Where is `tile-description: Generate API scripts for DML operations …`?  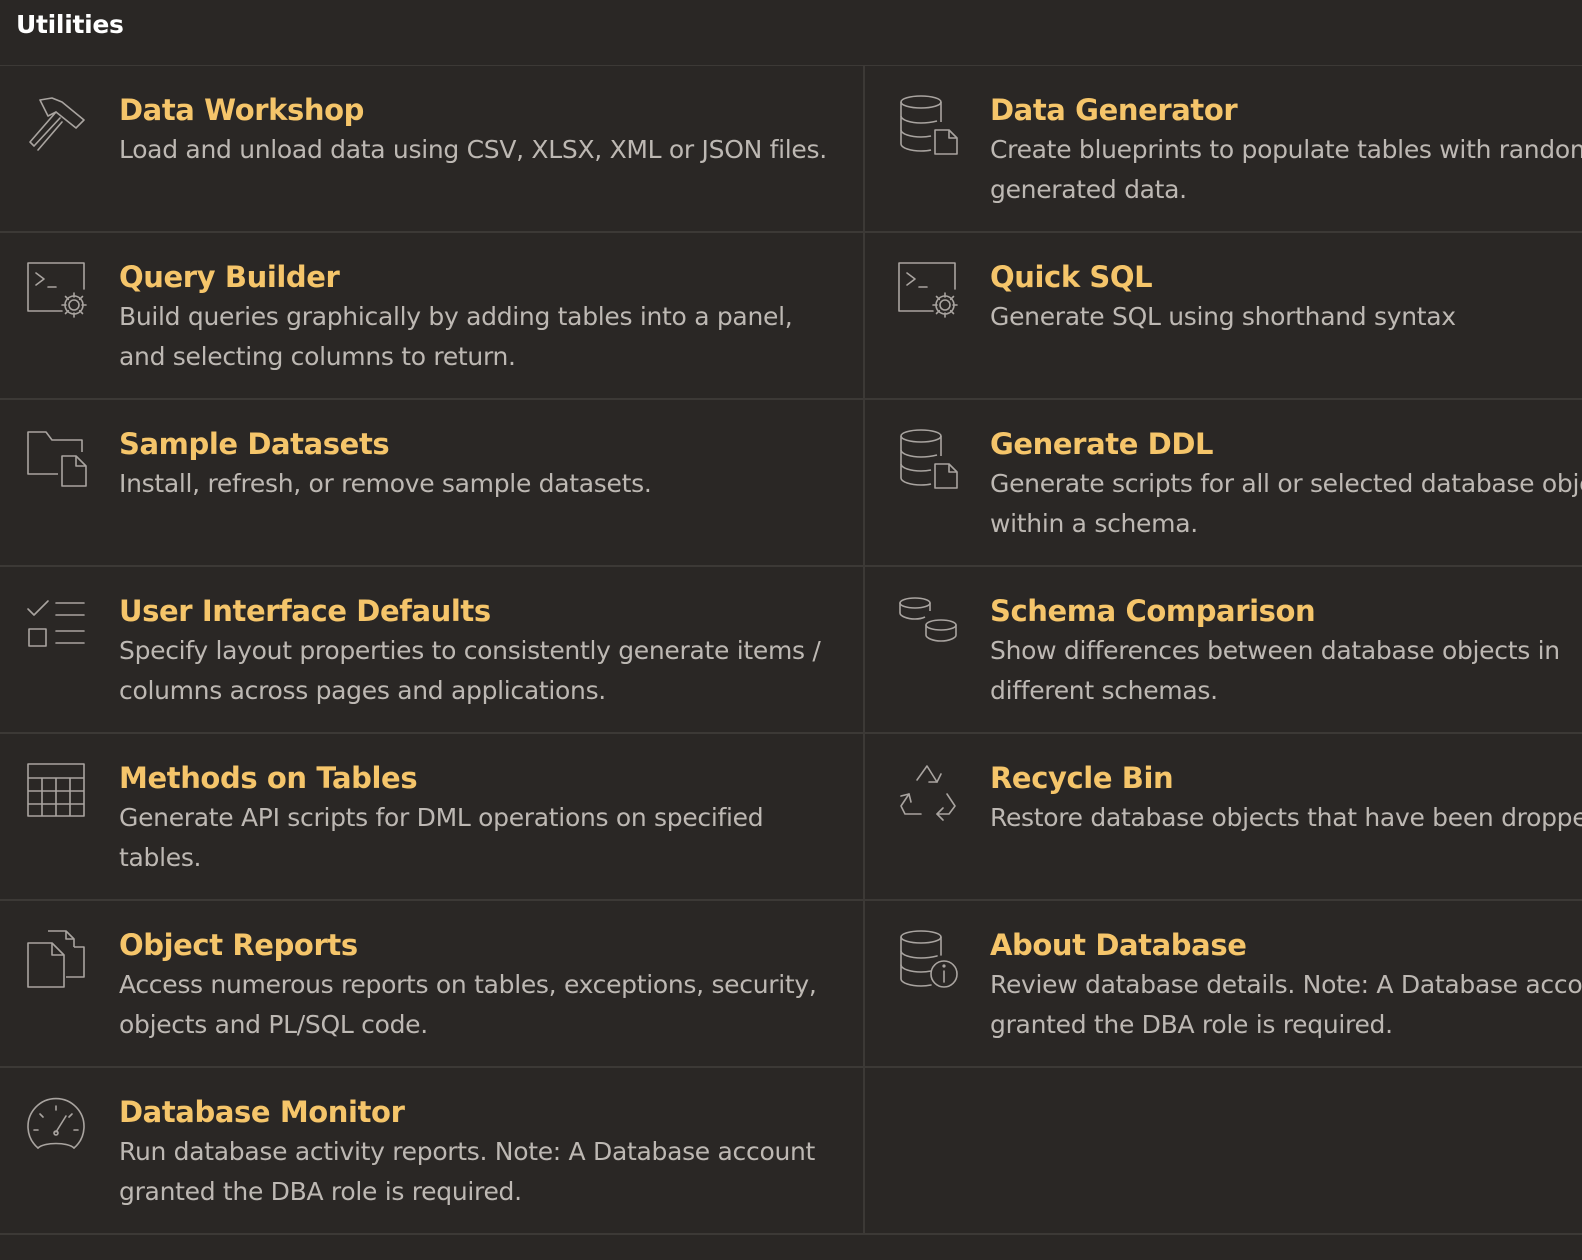 tile-description: Generate API scripts for DML operations … is located at coordinates (441, 837).